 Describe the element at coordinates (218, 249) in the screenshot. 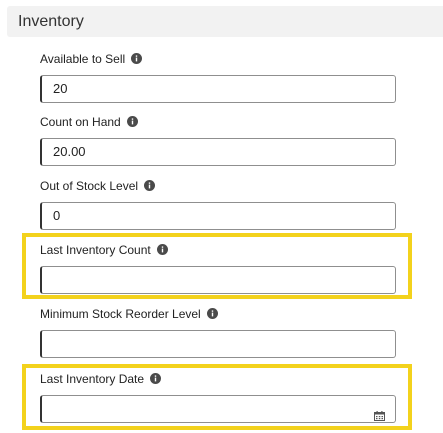

I see `field-label-row: Last Inventory Count` at that location.